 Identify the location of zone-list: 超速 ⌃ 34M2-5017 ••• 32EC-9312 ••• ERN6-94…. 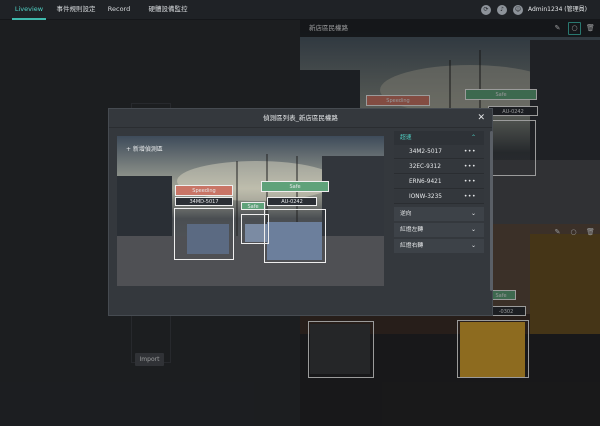
(441, 220).